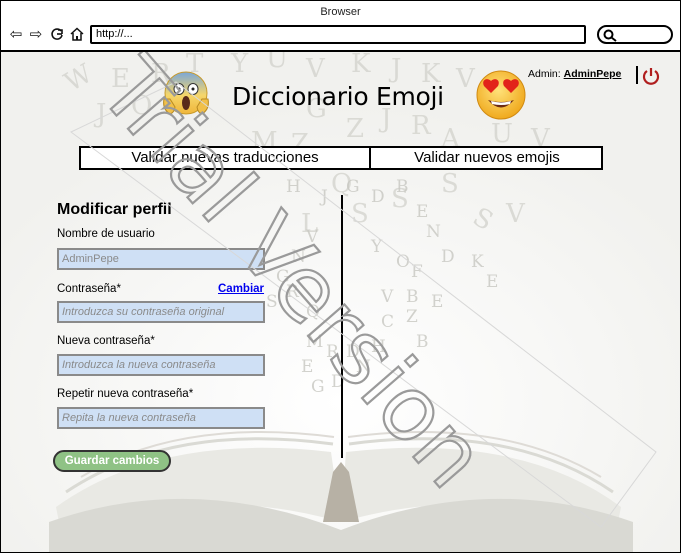 The width and height of the screenshot is (681, 553). What do you see at coordinates (77, 34) in the screenshot?
I see `home-icon` at bounding box center [77, 34].